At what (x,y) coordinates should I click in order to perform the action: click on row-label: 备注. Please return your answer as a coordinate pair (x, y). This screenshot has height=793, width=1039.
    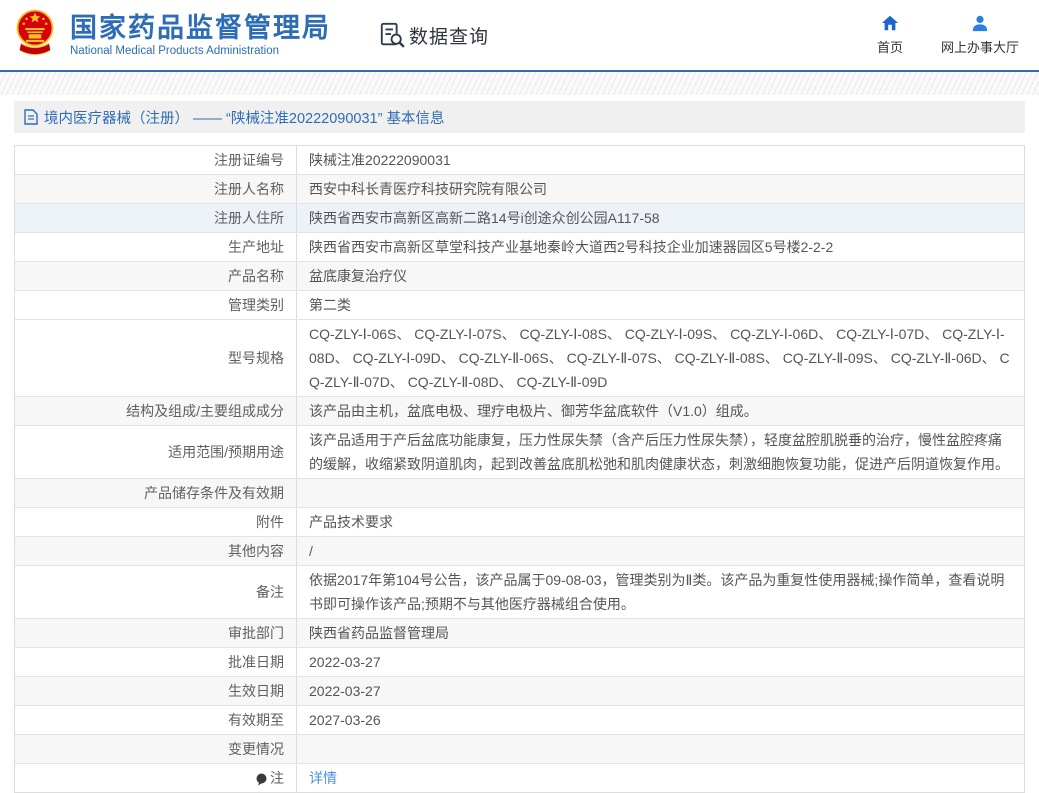
    Looking at the image, I should click on (156, 592).